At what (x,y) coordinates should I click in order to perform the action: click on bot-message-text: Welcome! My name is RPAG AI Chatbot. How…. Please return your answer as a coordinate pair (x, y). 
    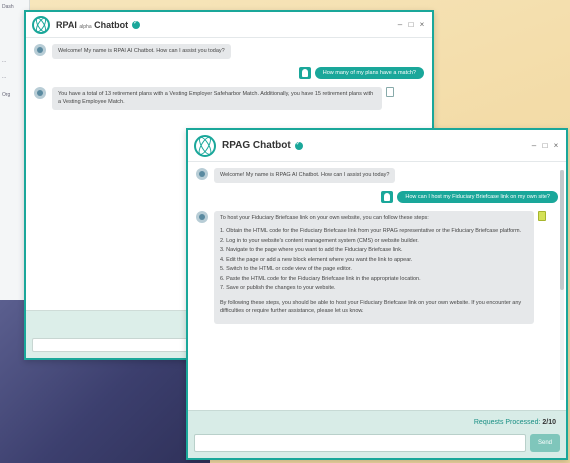
    Looking at the image, I should click on (305, 175).